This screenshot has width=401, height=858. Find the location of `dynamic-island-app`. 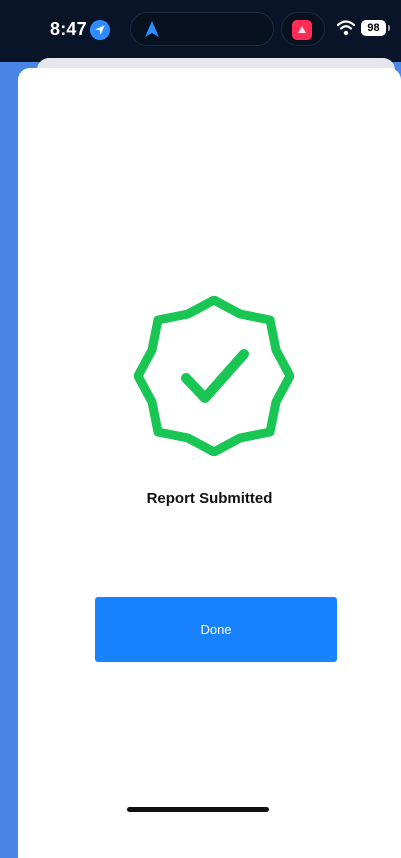

dynamic-island-app is located at coordinates (303, 29).